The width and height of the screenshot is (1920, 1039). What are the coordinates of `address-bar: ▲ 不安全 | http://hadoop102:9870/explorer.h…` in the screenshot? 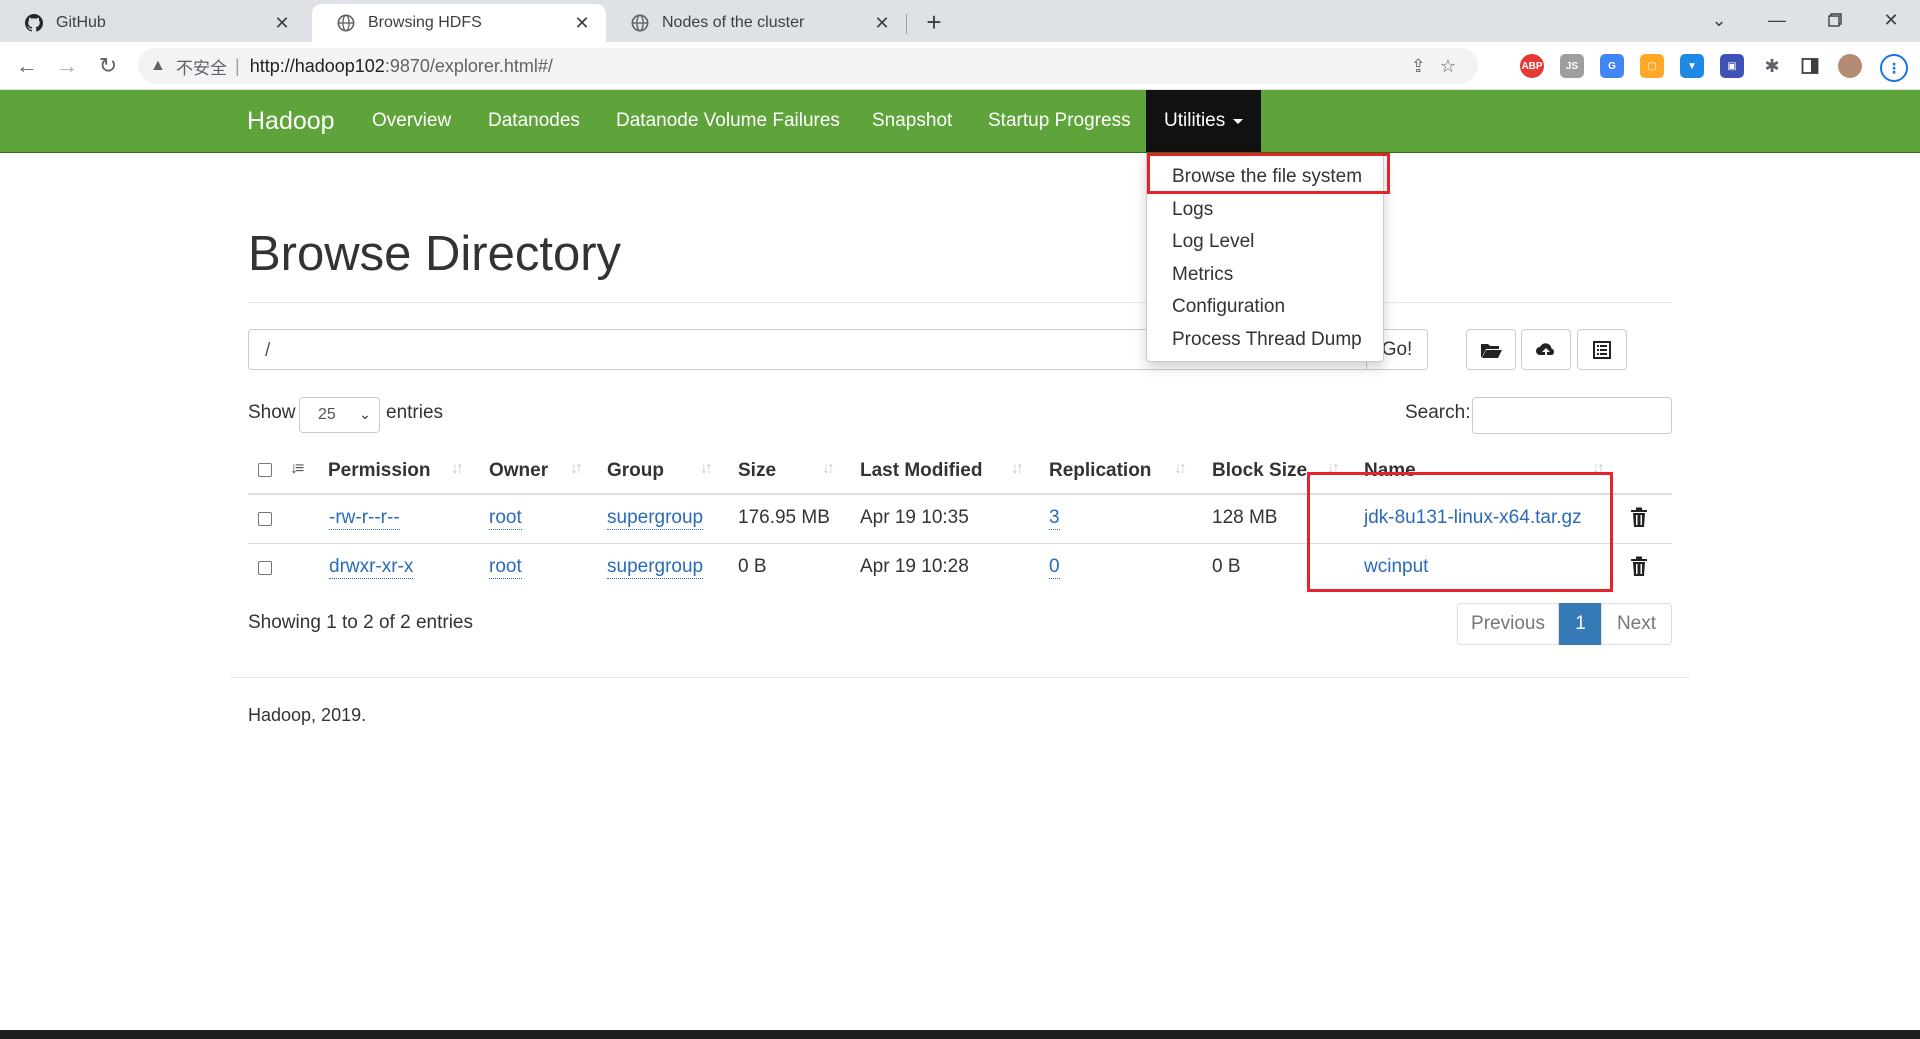 It's located at (808, 66).